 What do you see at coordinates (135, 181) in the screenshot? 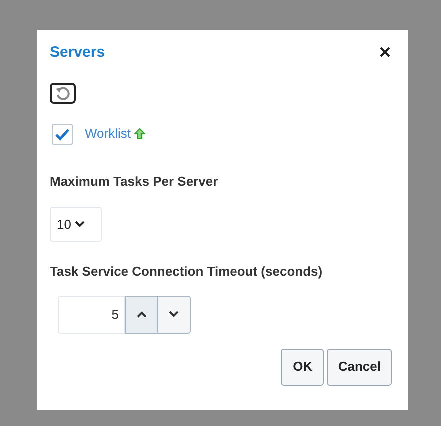
I see `field-label: Maximum Tasks Per Server` at bounding box center [135, 181].